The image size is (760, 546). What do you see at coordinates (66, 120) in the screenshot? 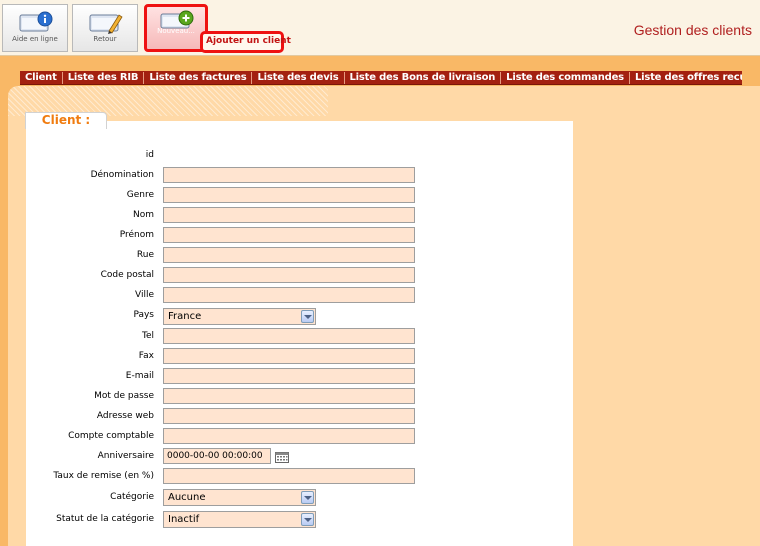
I see `section-title: Client :` at bounding box center [66, 120].